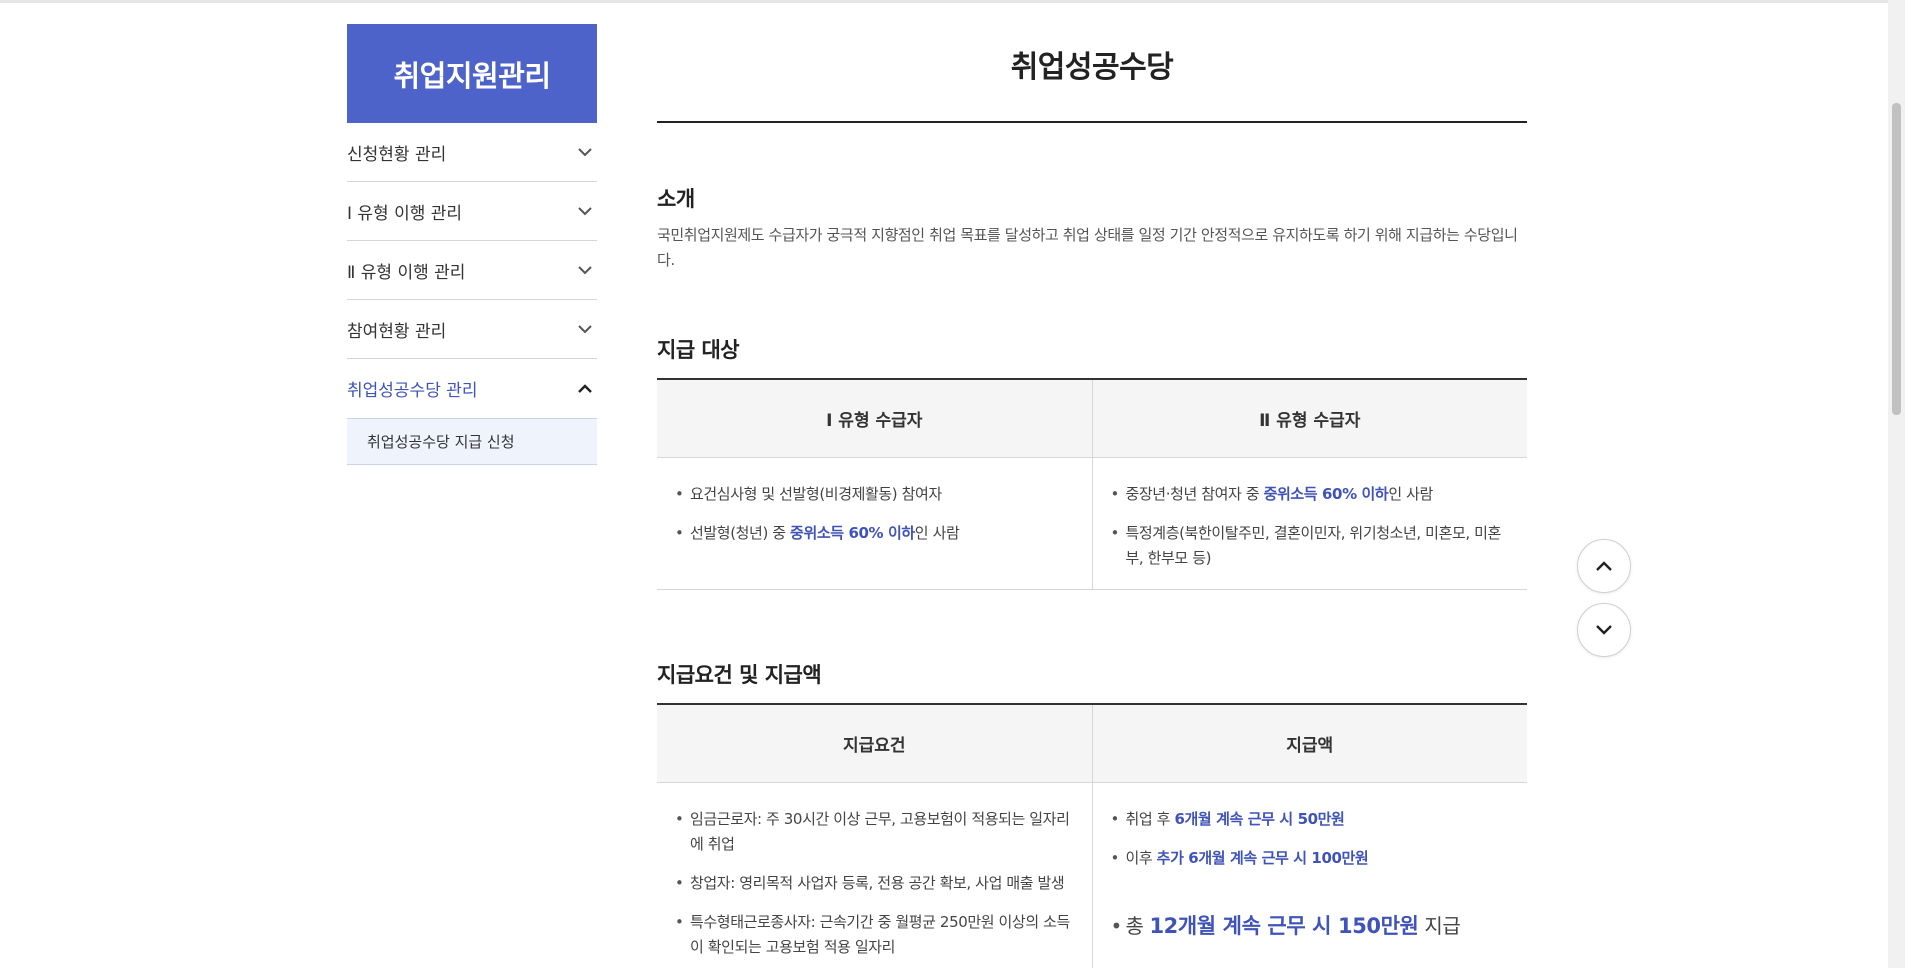 The height and width of the screenshot is (968, 1905). Describe the element at coordinates (1309, 743) in the screenshot. I see `table-header: 지급액` at that location.